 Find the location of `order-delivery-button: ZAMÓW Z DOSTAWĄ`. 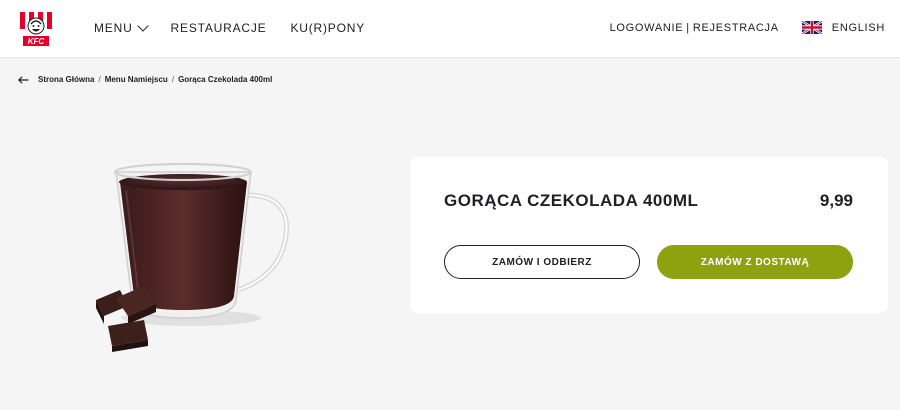

order-delivery-button: ZAMÓW Z DOSTAWĄ is located at coordinates (755, 262).